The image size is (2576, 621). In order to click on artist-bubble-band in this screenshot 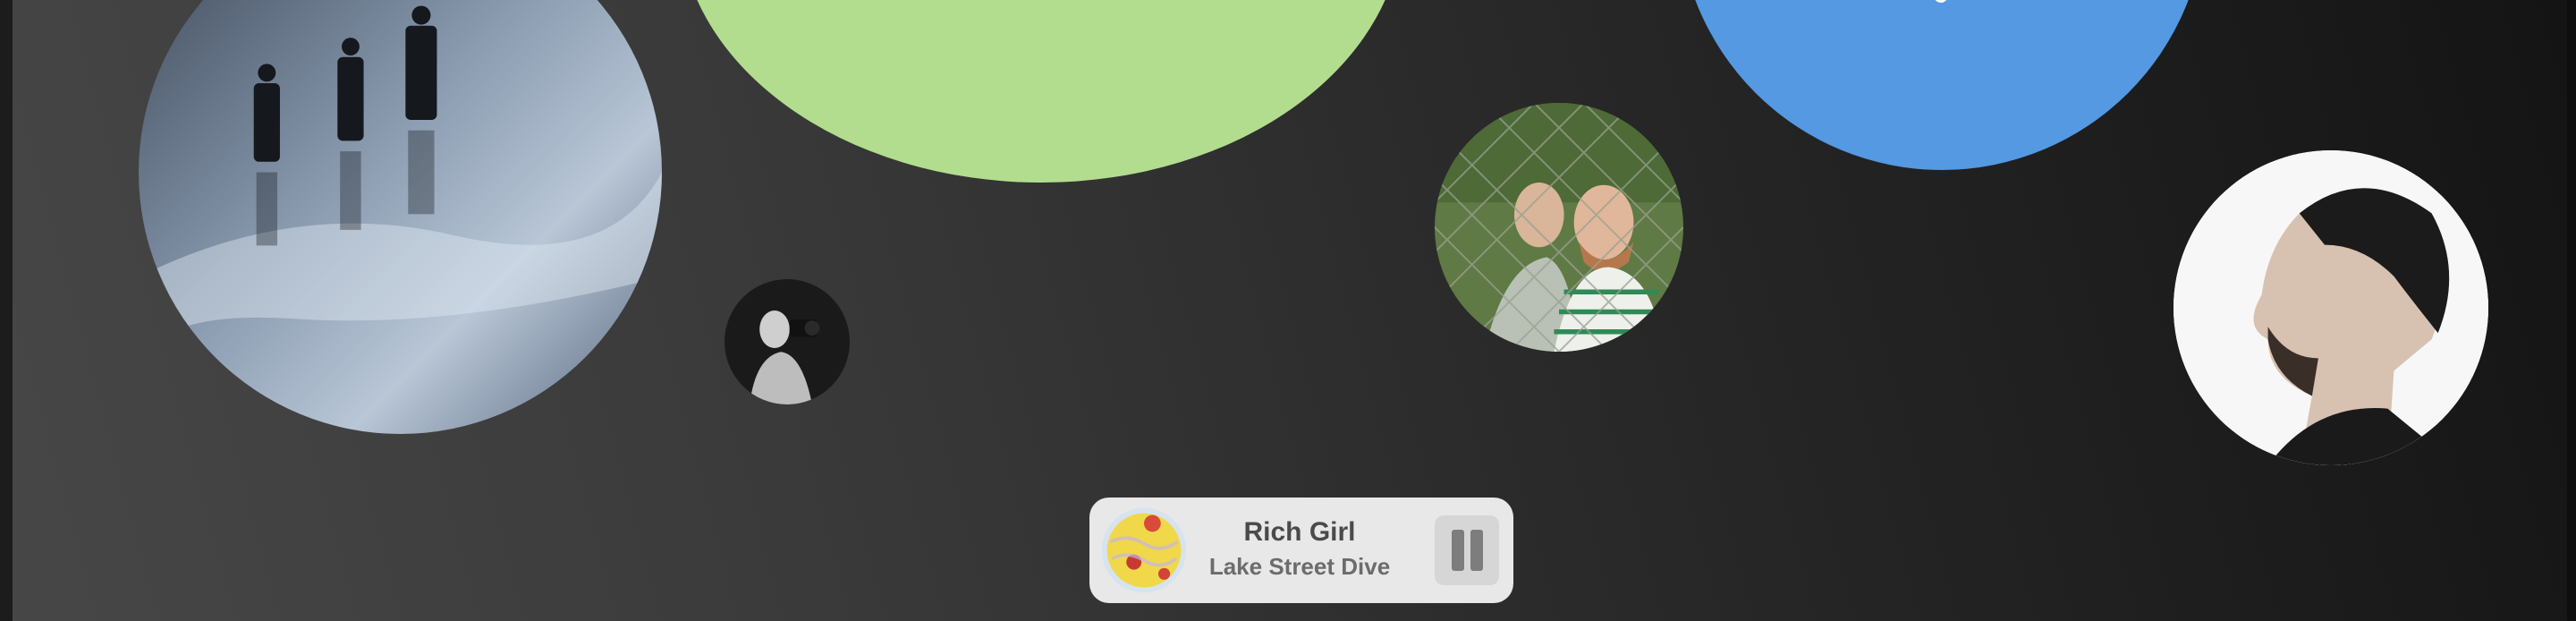, I will do `click(400, 217)`.